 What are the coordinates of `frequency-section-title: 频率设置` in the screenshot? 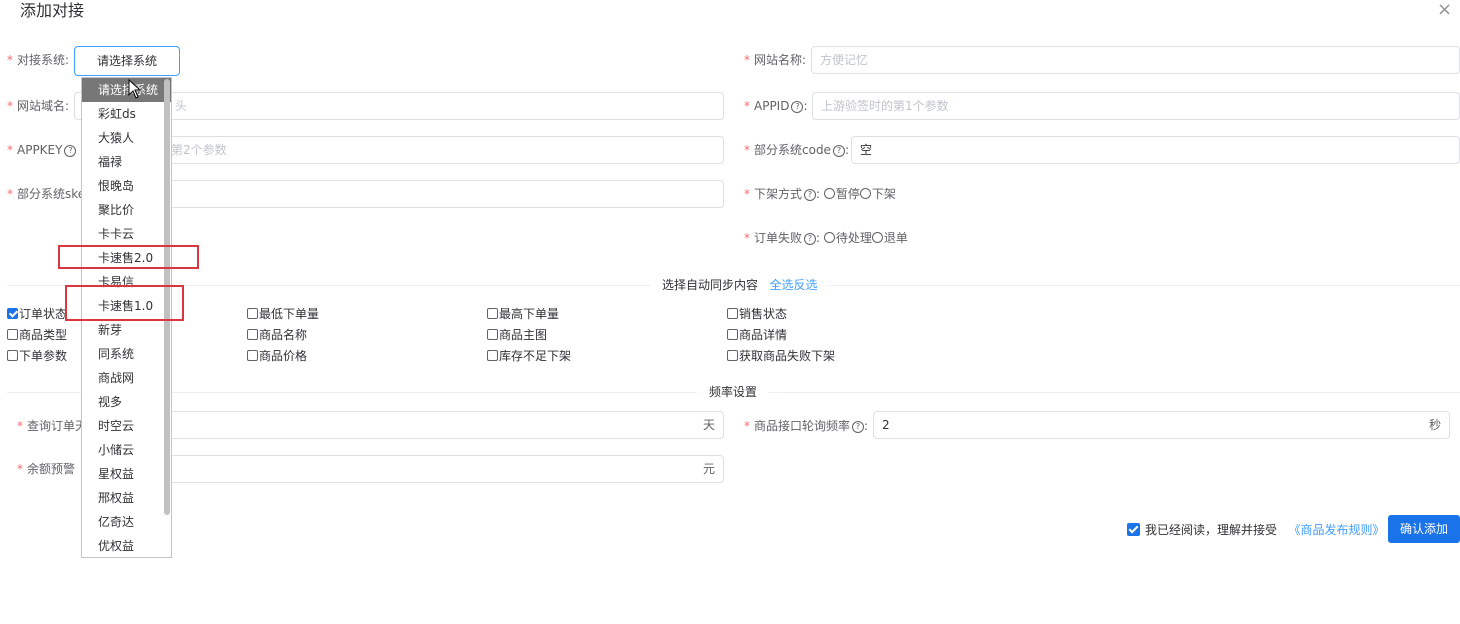 It's located at (733, 392).